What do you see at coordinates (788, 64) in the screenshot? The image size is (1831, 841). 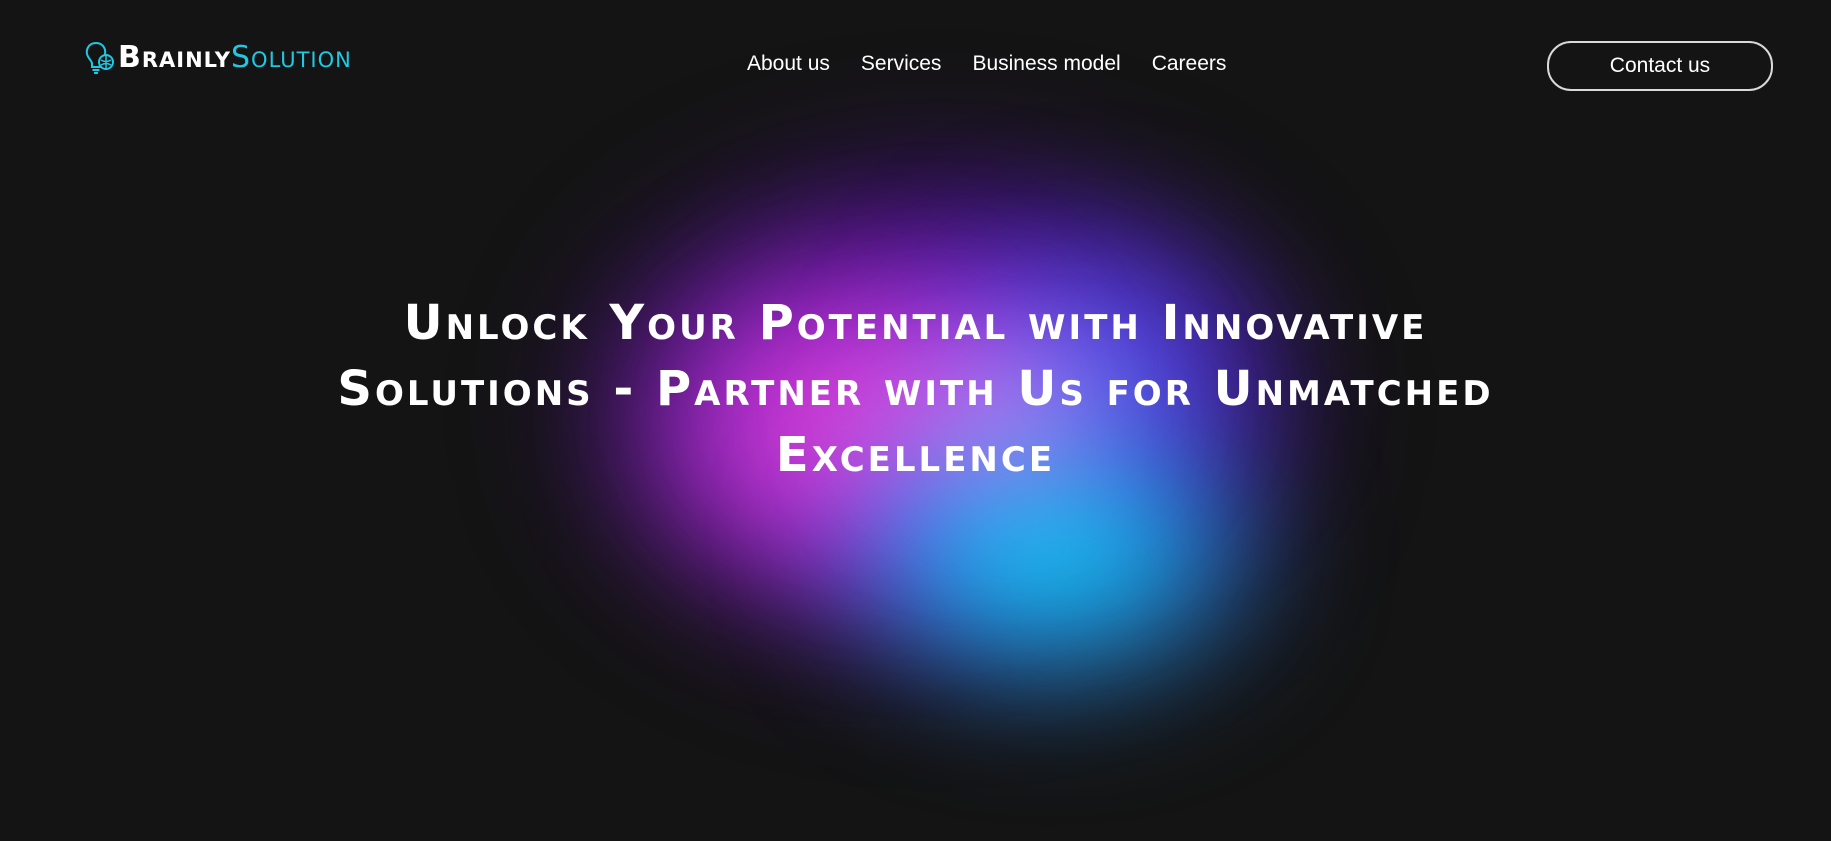 I see `nav-link-about-us: About us` at bounding box center [788, 64].